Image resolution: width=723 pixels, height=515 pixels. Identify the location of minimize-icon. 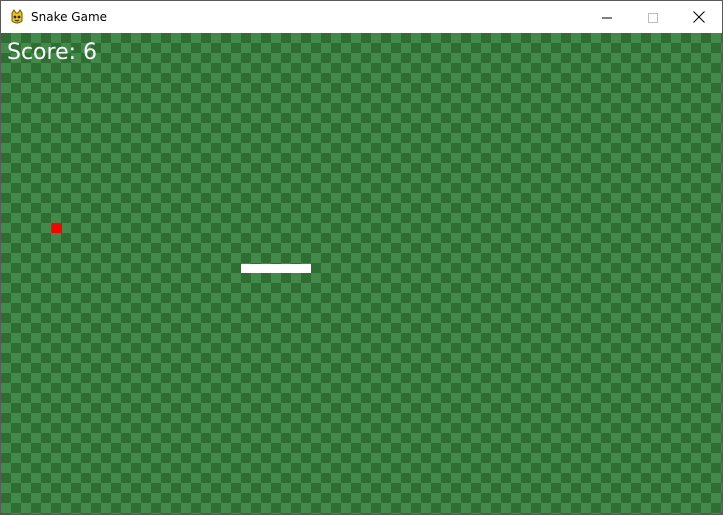
(607, 17).